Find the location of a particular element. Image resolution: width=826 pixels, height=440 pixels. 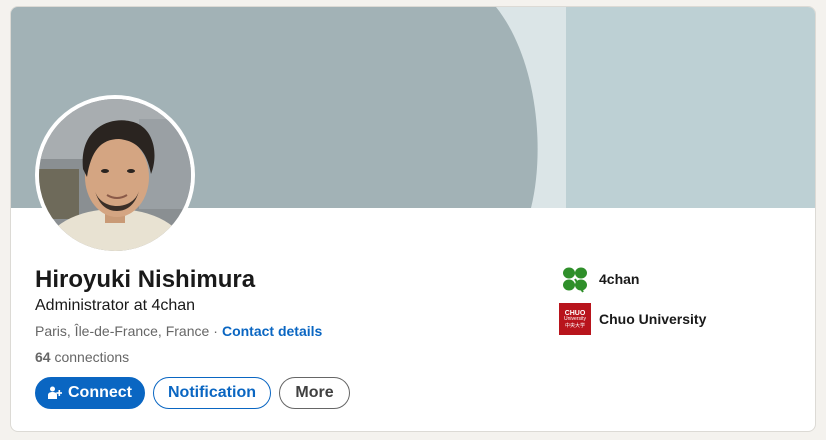

action-buttons: Connect Notification More is located at coordinates (192, 393).